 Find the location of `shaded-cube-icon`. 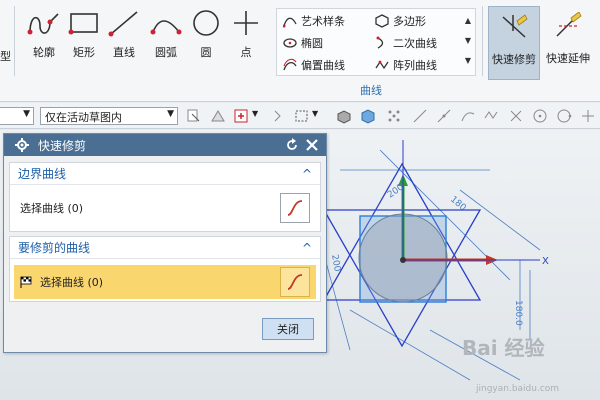

shaded-cube-icon is located at coordinates (368, 116).